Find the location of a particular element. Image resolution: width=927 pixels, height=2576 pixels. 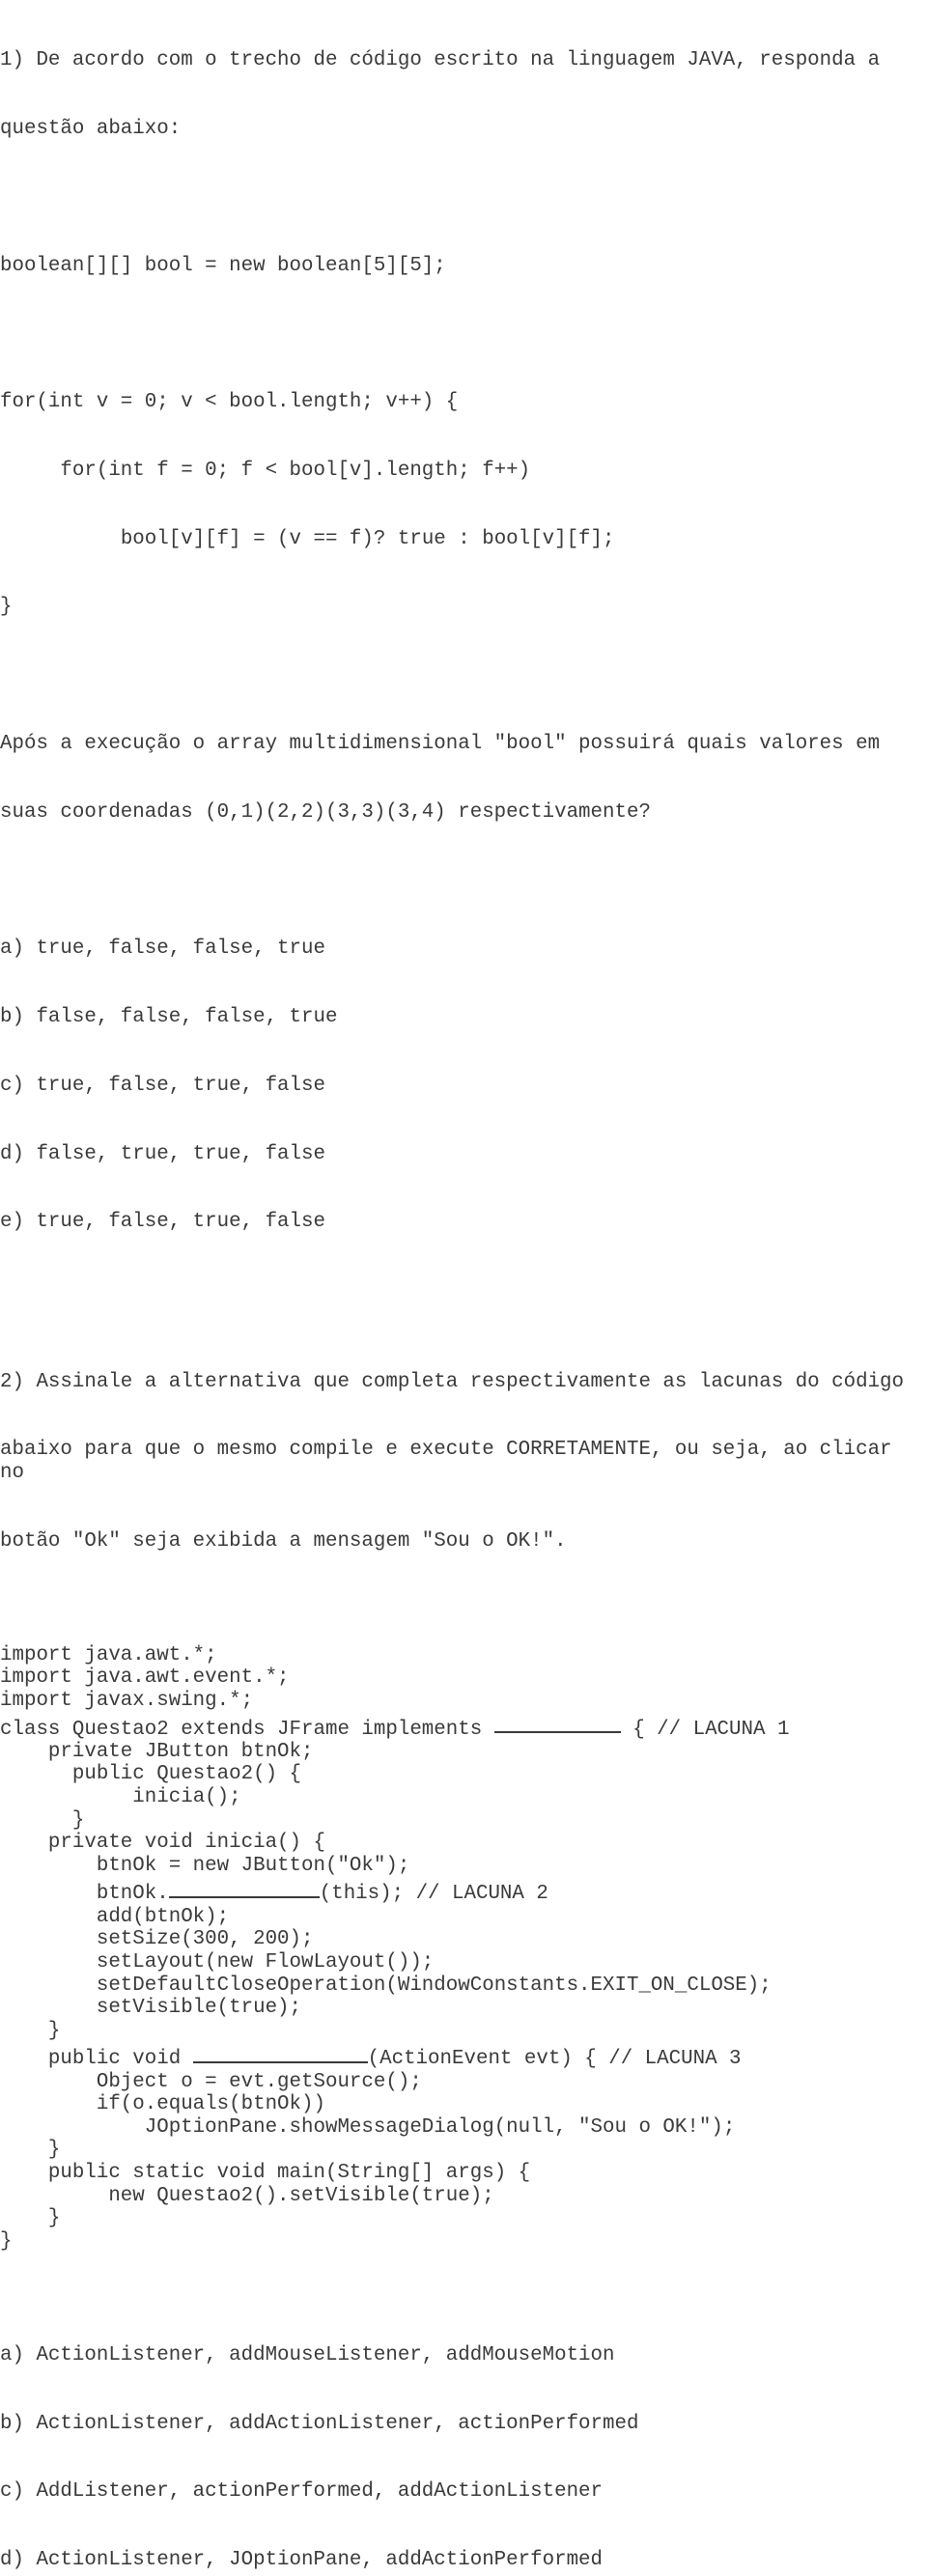

code-line: for(int f = 0; f < bool[v].length; f++) is located at coordinates (265, 471).